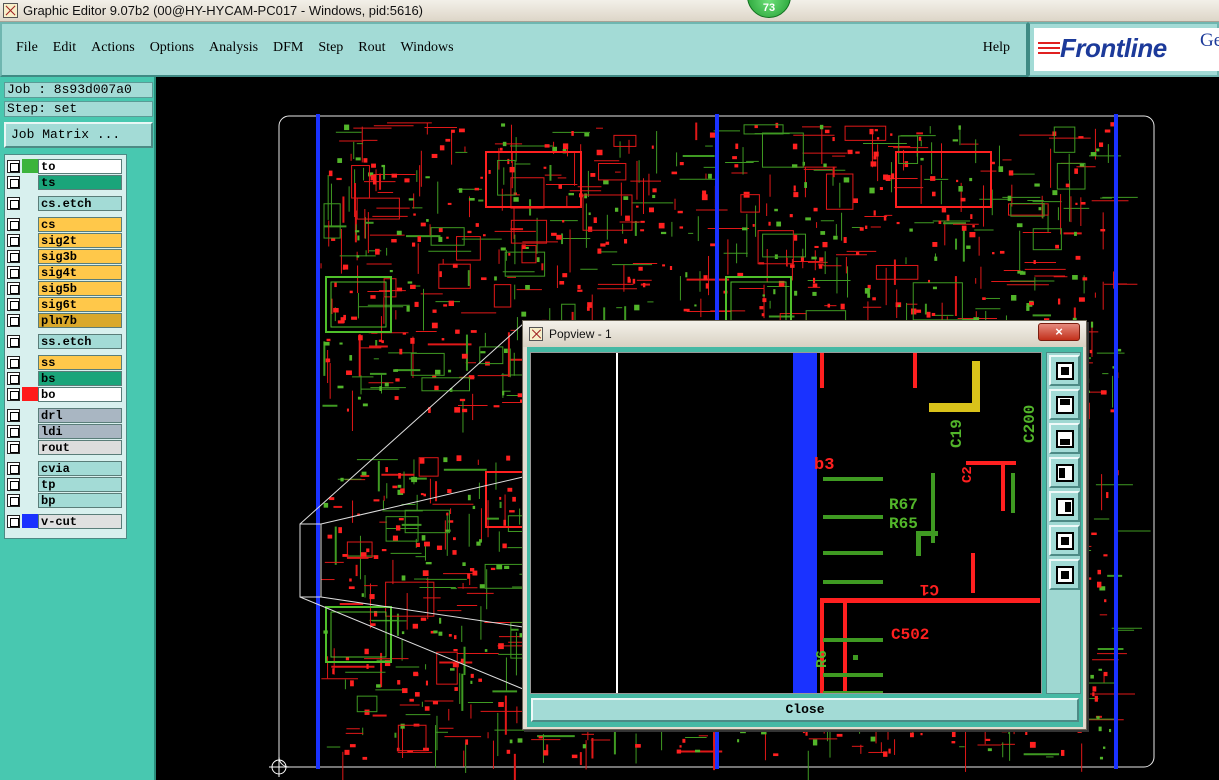 The image size is (1219, 780). What do you see at coordinates (1064, 438) in the screenshot?
I see `pan-down-button` at bounding box center [1064, 438].